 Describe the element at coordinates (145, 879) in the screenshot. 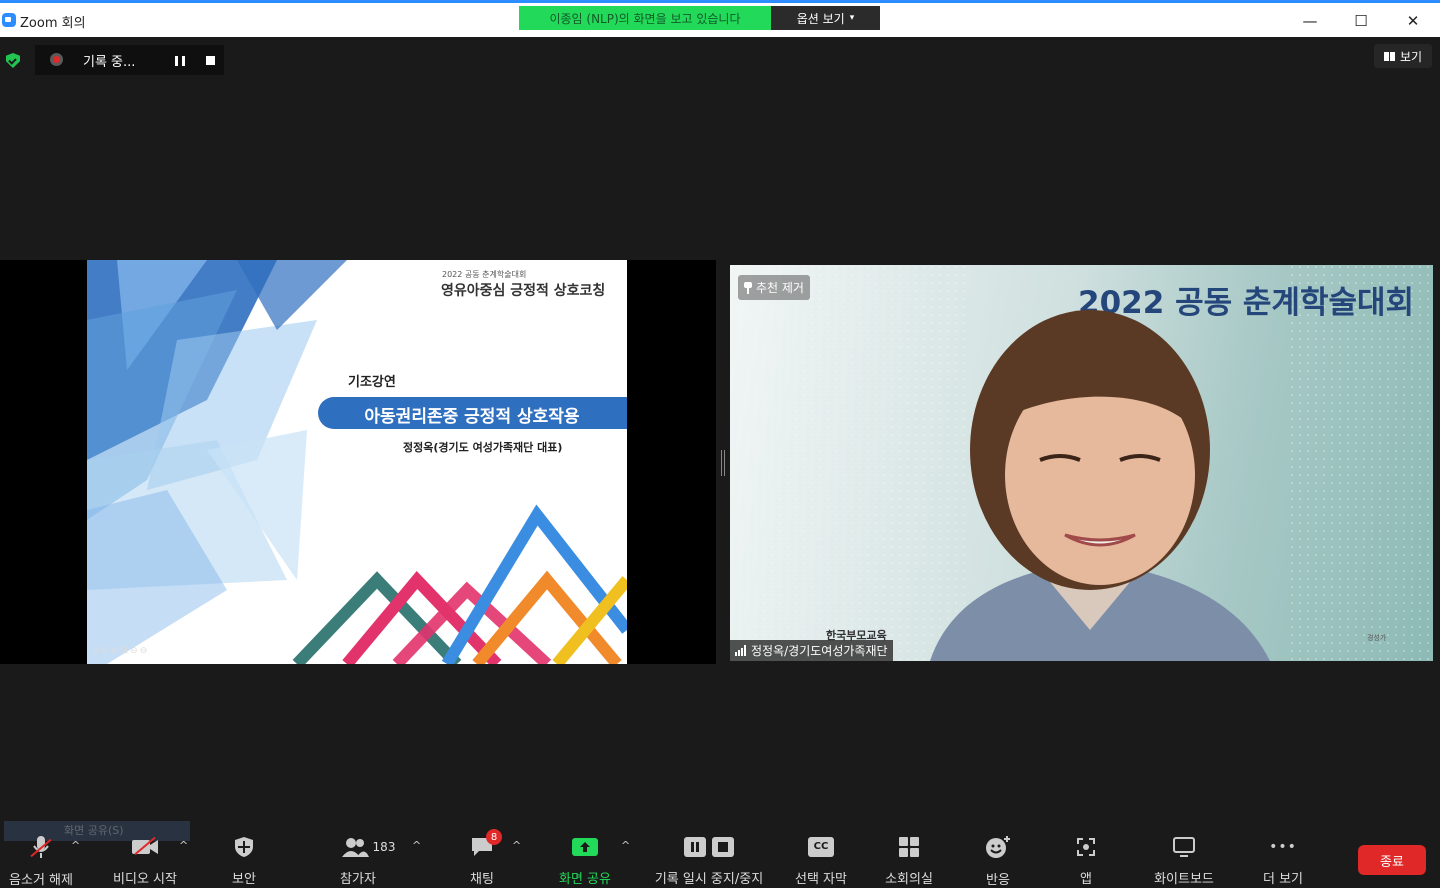

I see `start-video-label: 비디오 시작` at that location.